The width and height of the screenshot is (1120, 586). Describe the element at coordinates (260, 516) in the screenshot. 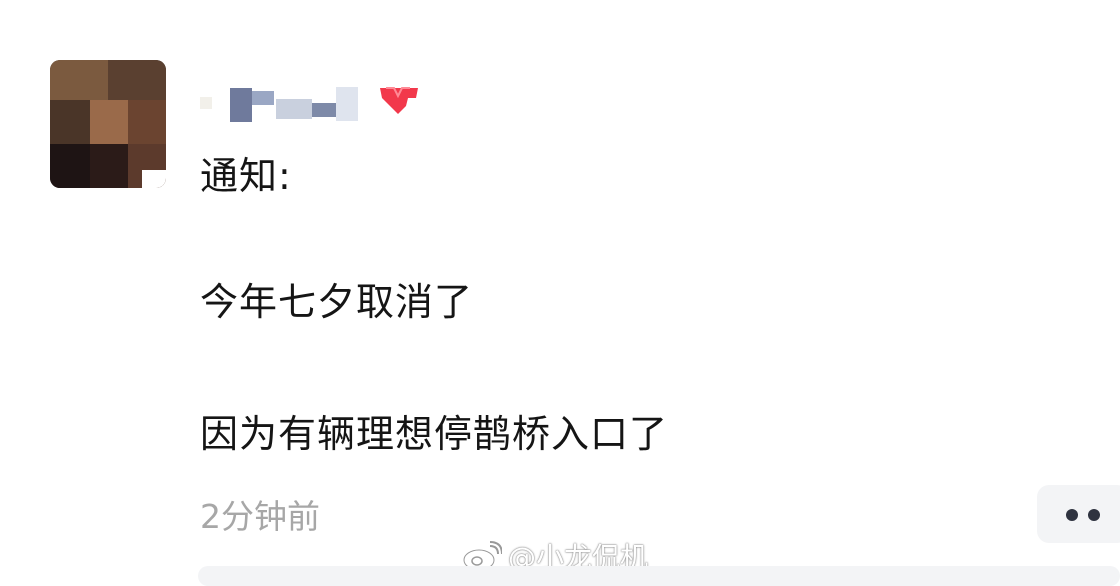

I see `post-timestamp: 2分钟前` at that location.